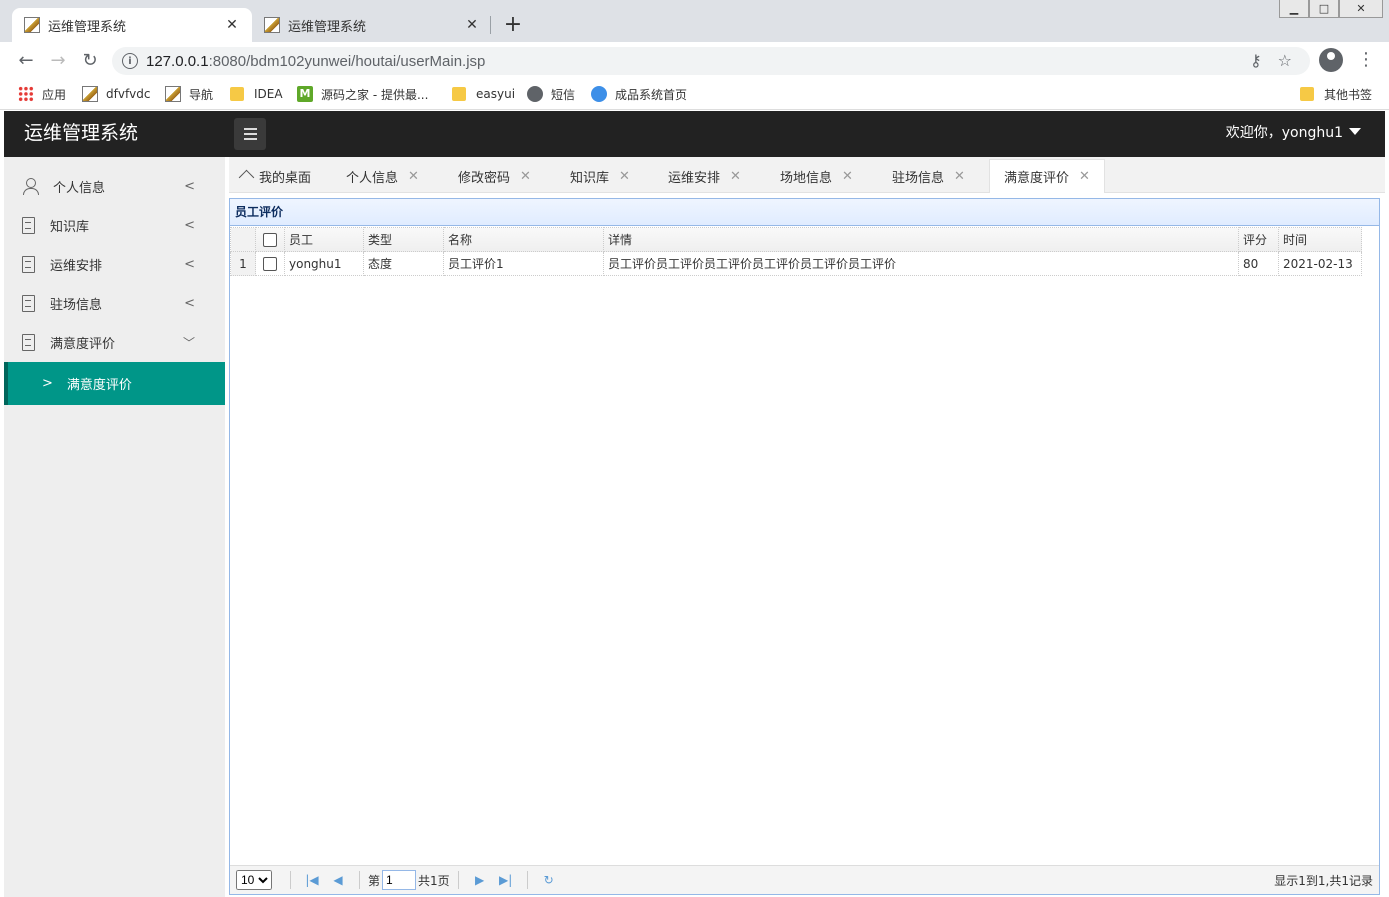 The width and height of the screenshot is (1389, 897). I want to click on bookmark-favicon-icon, so click(90, 94).